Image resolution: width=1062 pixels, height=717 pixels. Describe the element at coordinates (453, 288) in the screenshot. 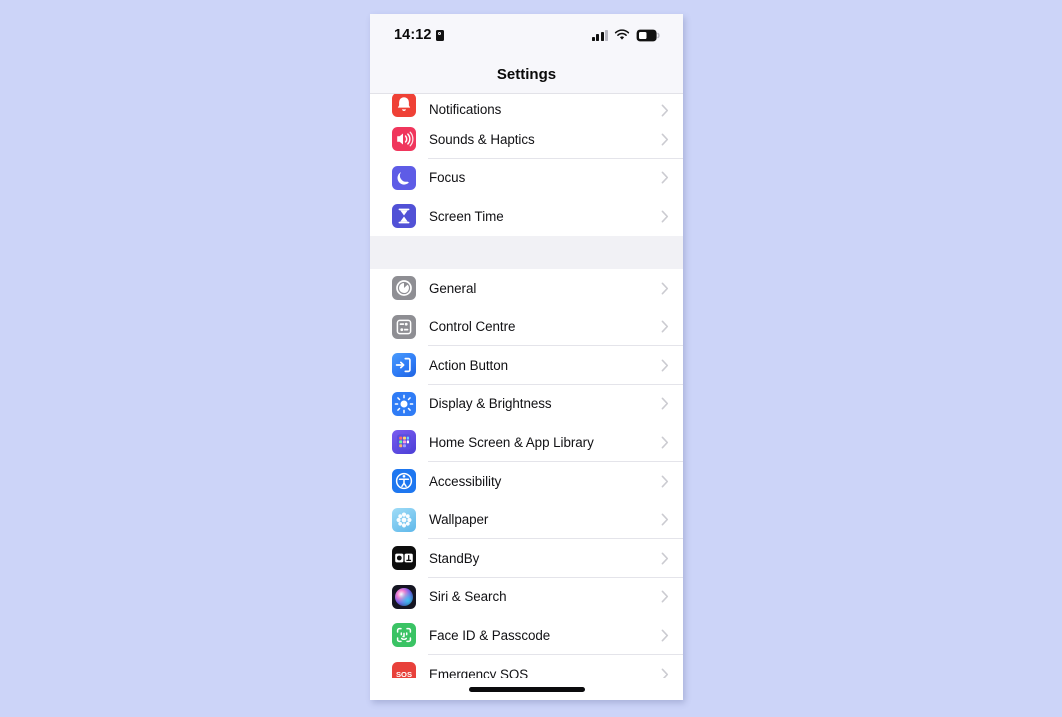

I see `settings-row-label: General` at that location.